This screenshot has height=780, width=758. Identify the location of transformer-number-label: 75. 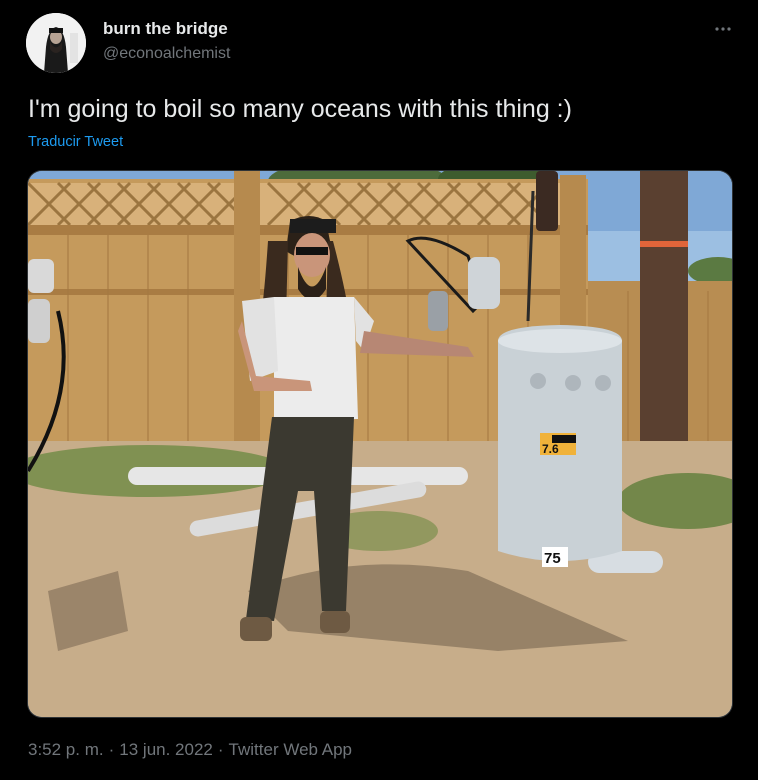
(552, 558).